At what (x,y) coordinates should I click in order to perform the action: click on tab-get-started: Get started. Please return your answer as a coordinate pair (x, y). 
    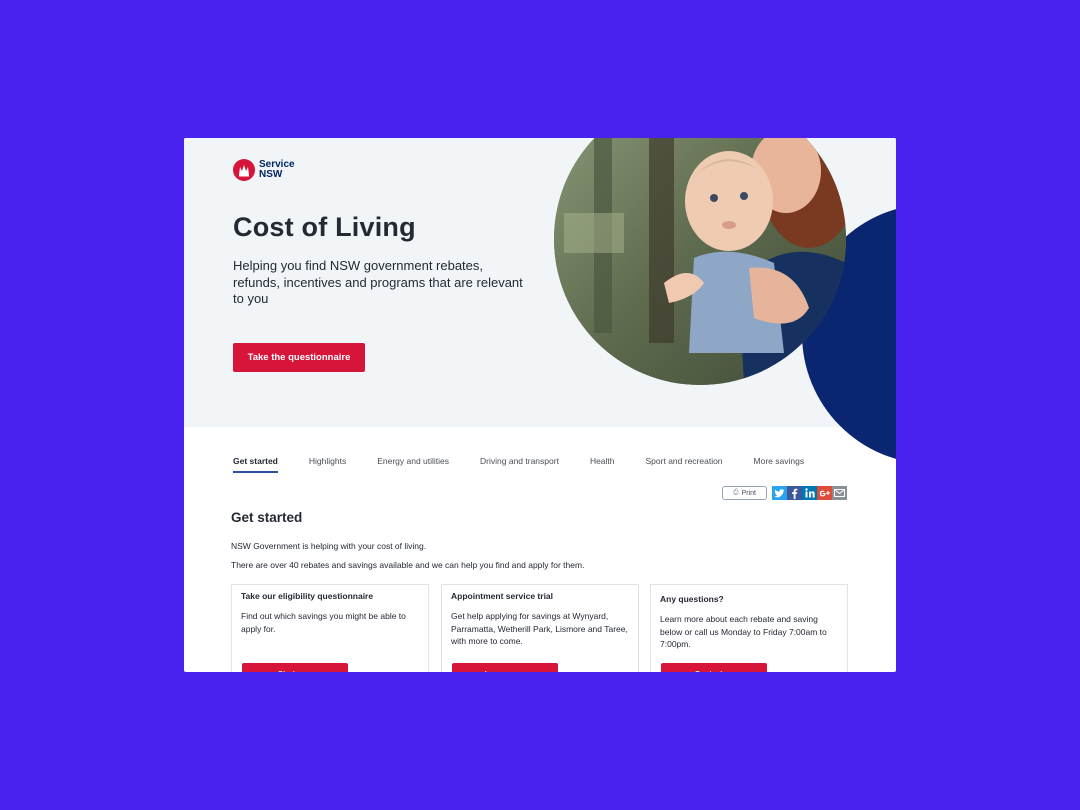
    Looking at the image, I should click on (255, 464).